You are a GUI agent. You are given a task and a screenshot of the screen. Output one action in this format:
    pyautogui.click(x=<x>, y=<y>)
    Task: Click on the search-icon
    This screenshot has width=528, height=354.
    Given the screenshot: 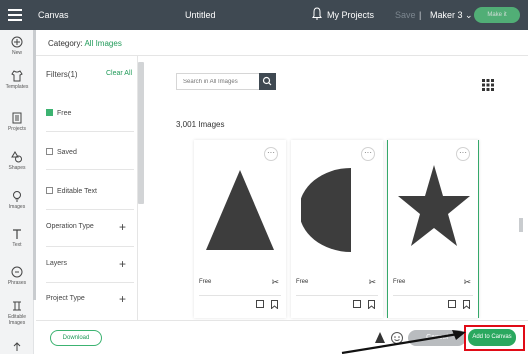 What is the action you would take?
    pyautogui.click(x=267, y=81)
    